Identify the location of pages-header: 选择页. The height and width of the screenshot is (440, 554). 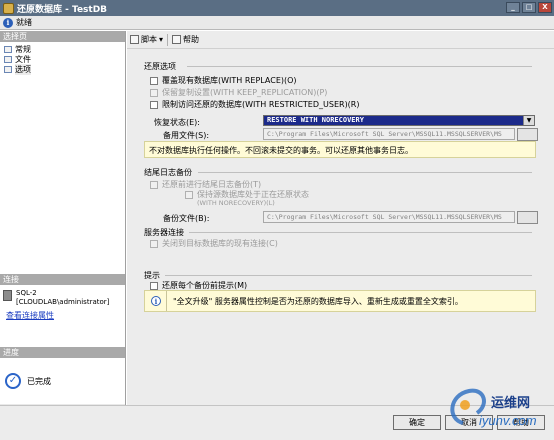
(62, 36).